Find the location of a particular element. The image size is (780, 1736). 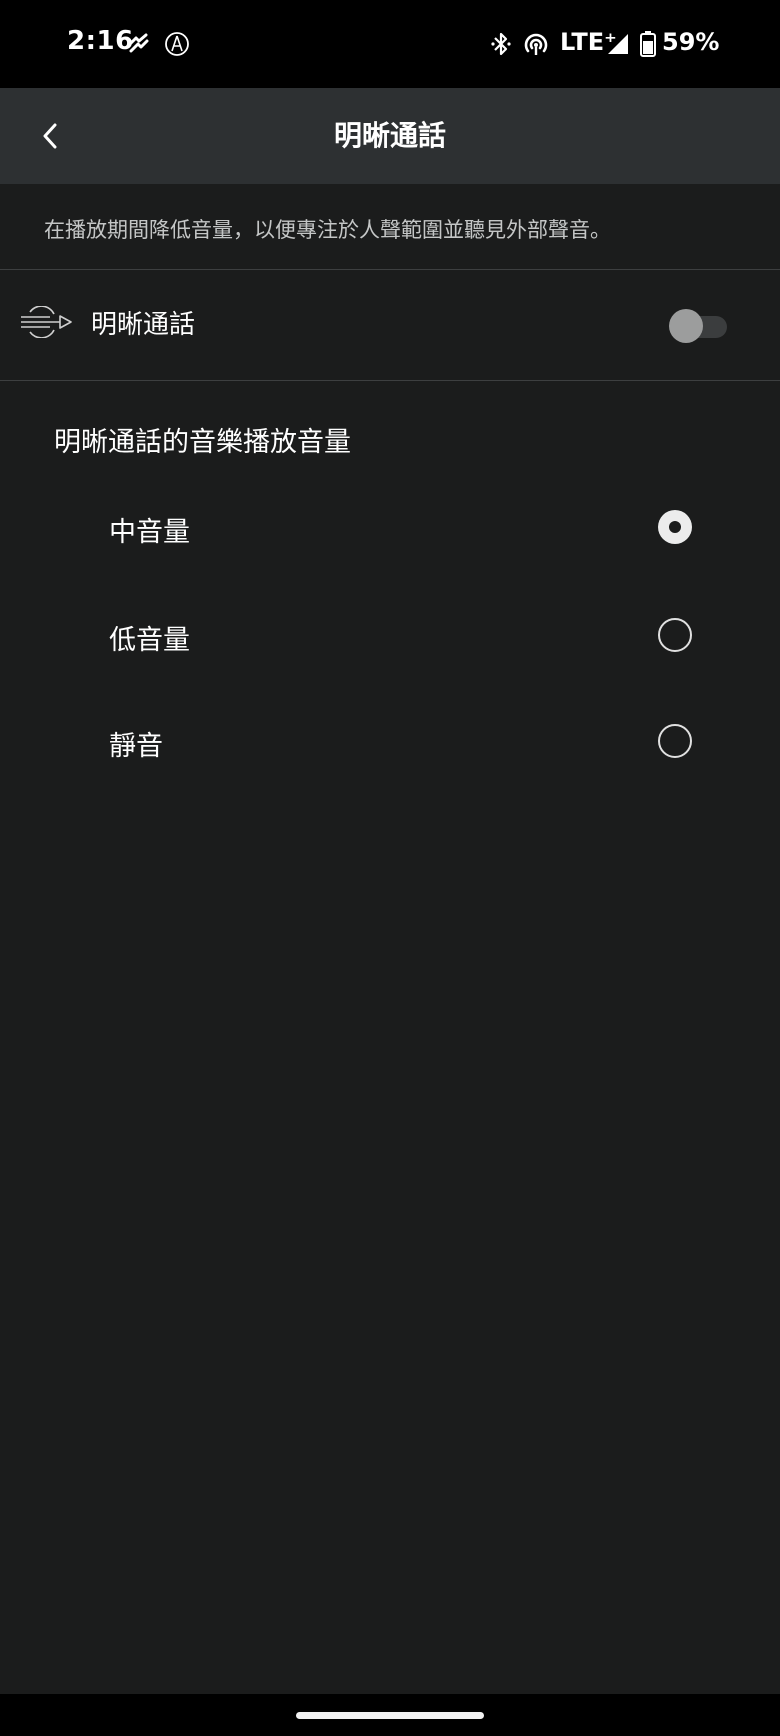

voice-focus-switch is located at coordinates (698, 326).